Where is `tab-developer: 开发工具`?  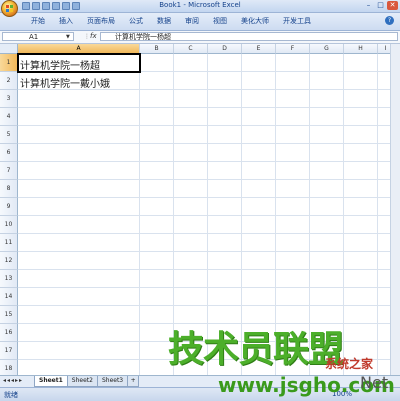 tab-developer: 开发工具 is located at coordinates (297, 21).